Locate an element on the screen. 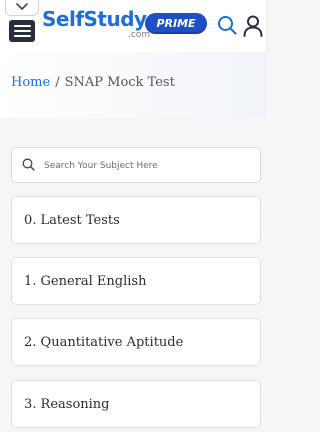 This screenshot has width=320, height=432. chevron-down-icon is located at coordinates (22, 6).